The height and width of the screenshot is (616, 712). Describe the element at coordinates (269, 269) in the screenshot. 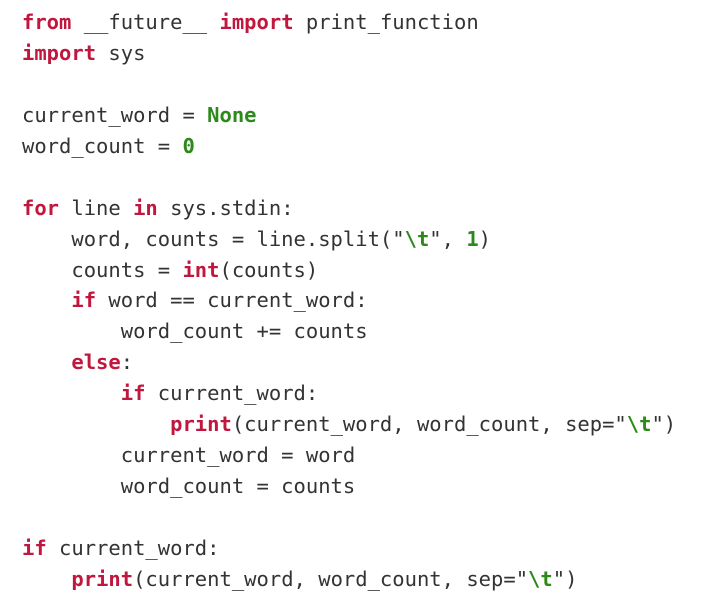

I see `text-token: (counts)` at that location.